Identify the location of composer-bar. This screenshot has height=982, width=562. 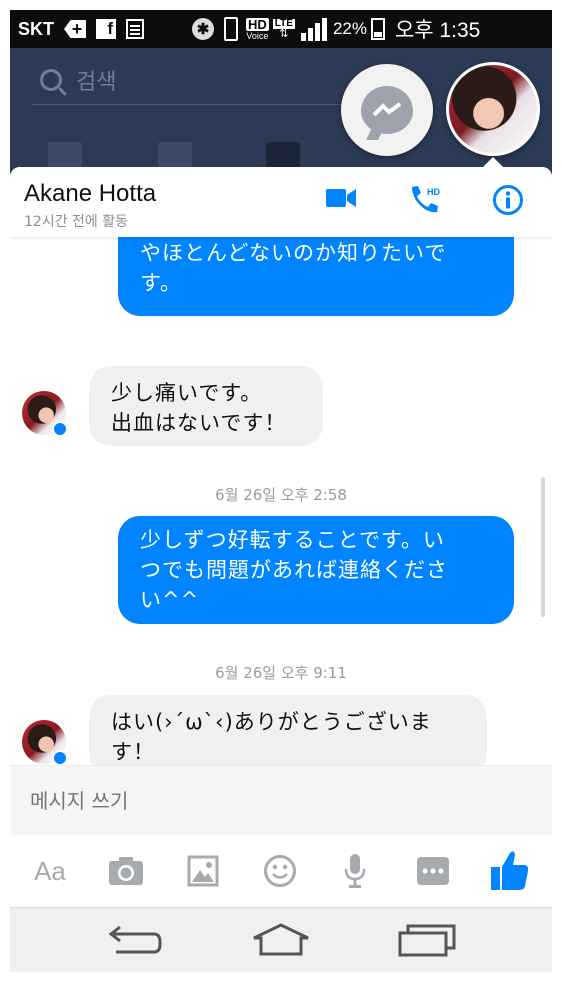
(281, 800).